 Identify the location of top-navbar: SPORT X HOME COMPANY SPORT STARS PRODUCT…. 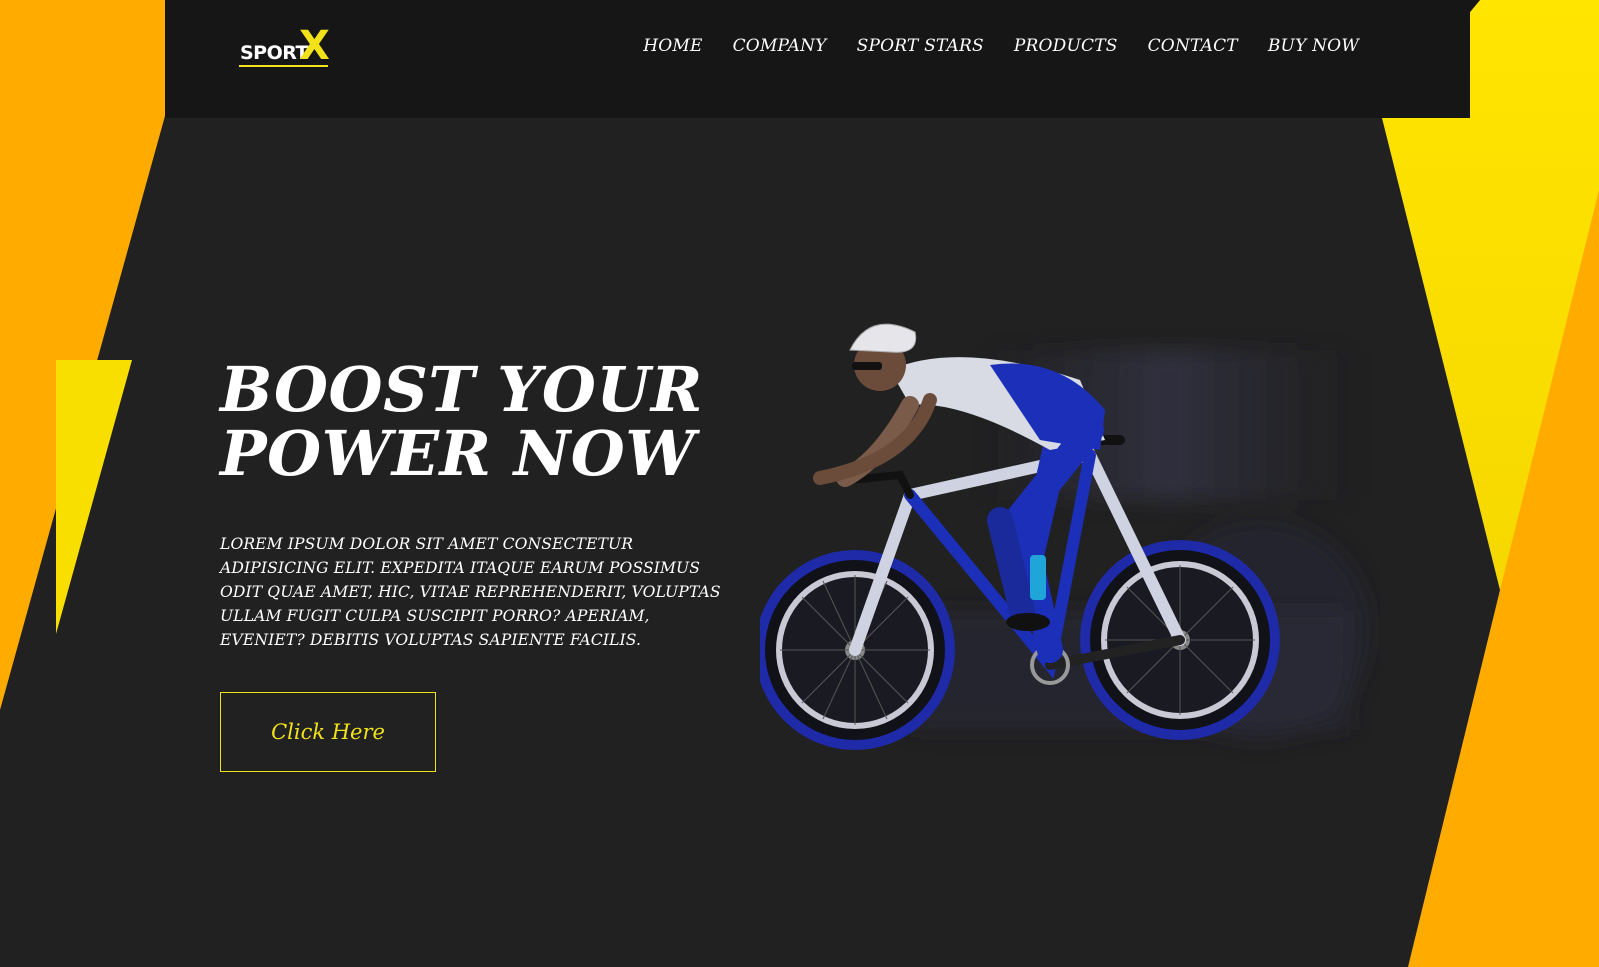
(799, 59).